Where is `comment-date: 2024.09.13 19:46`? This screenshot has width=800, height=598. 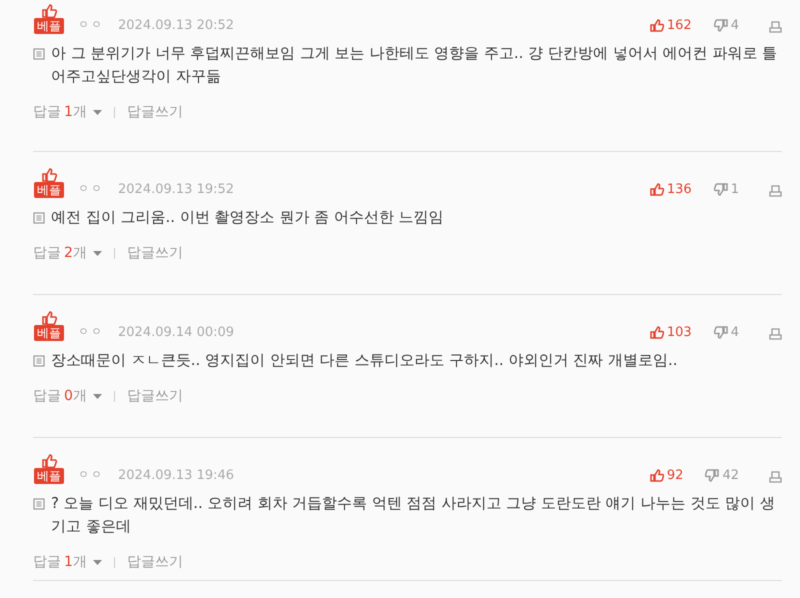
comment-date: 2024.09.13 19:46 is located at coordinates (176, 475).